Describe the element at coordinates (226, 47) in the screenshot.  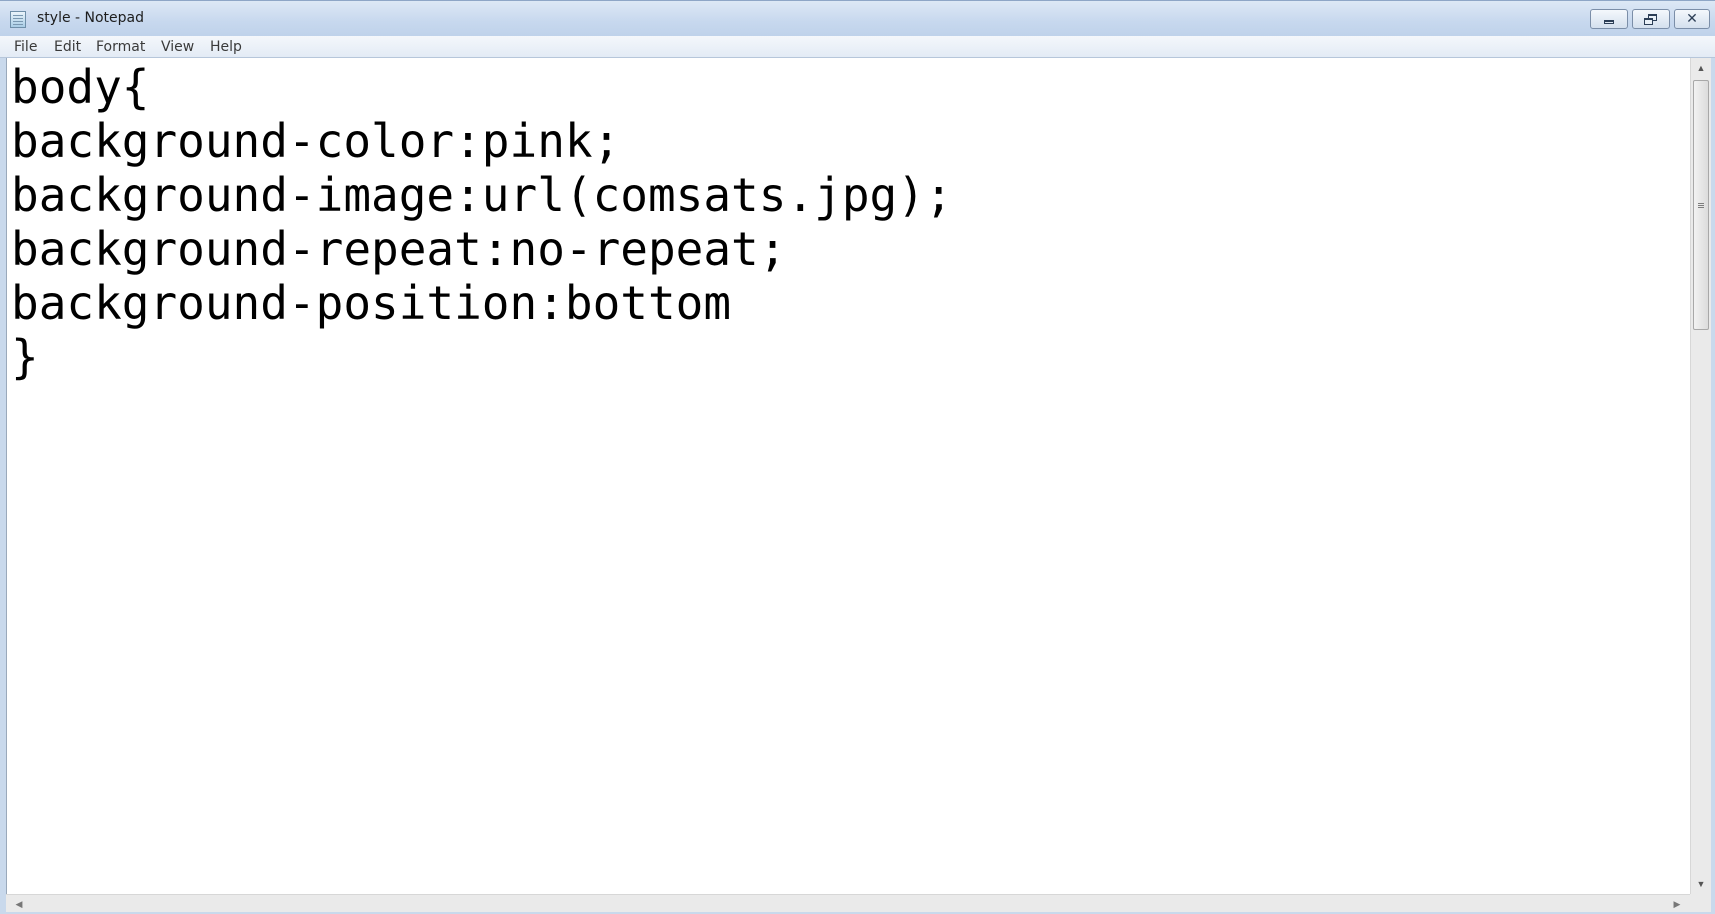
I see `menu-help: Help` at that location.